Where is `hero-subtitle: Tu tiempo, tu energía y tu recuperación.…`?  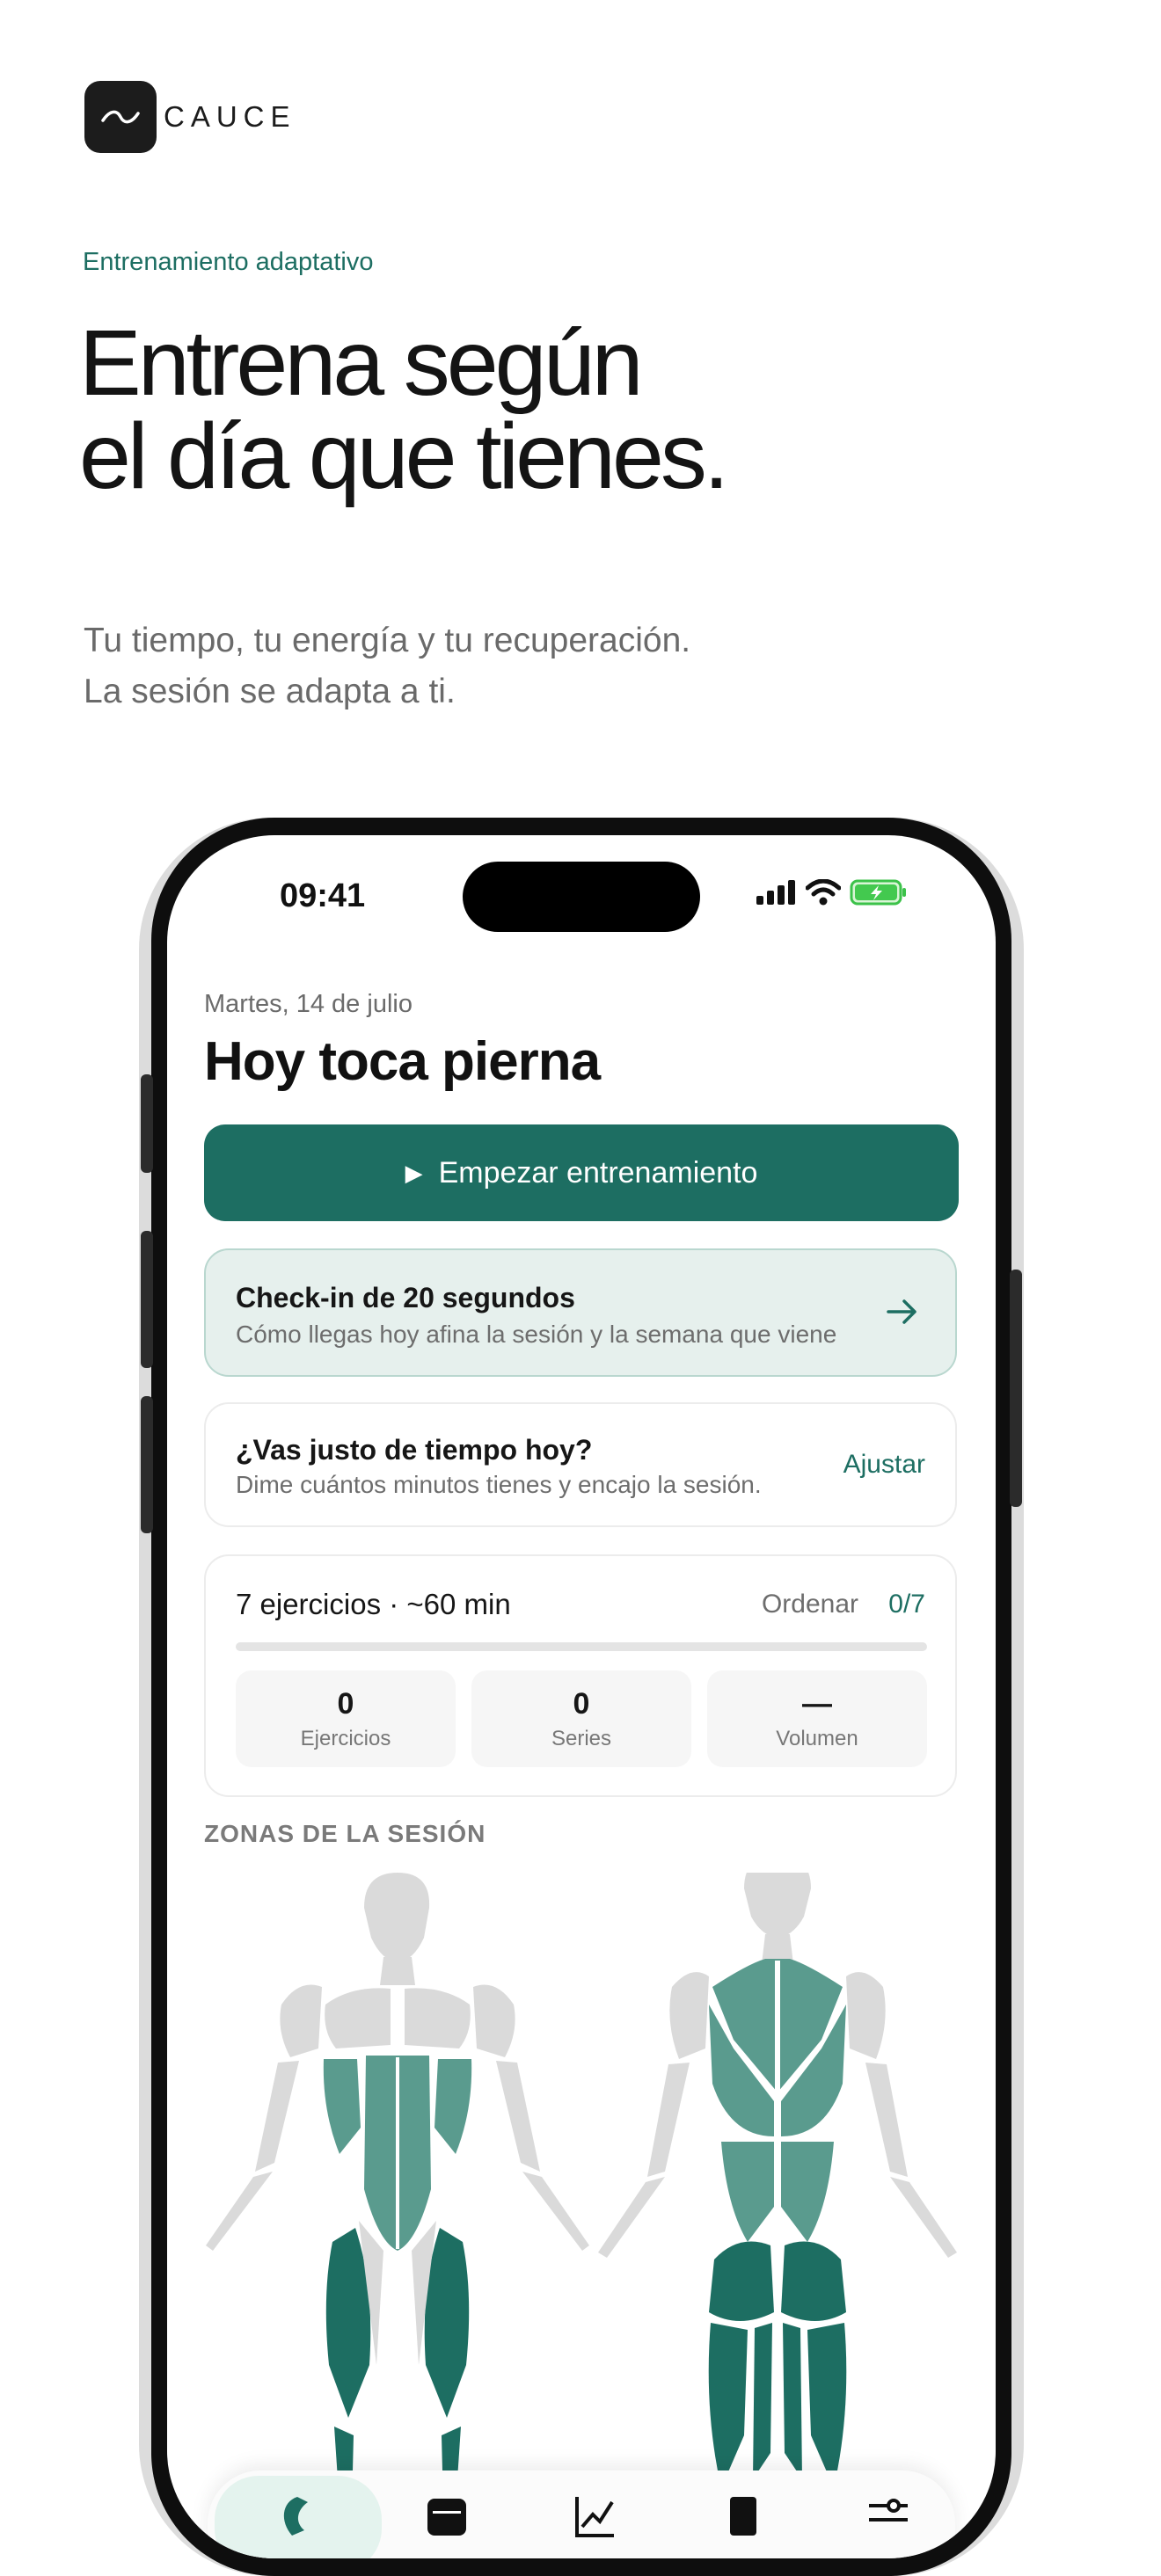
hero-subtitle: Tu tiempo, tu energía y tu recuperación.… is located at coordinates (387, 666).